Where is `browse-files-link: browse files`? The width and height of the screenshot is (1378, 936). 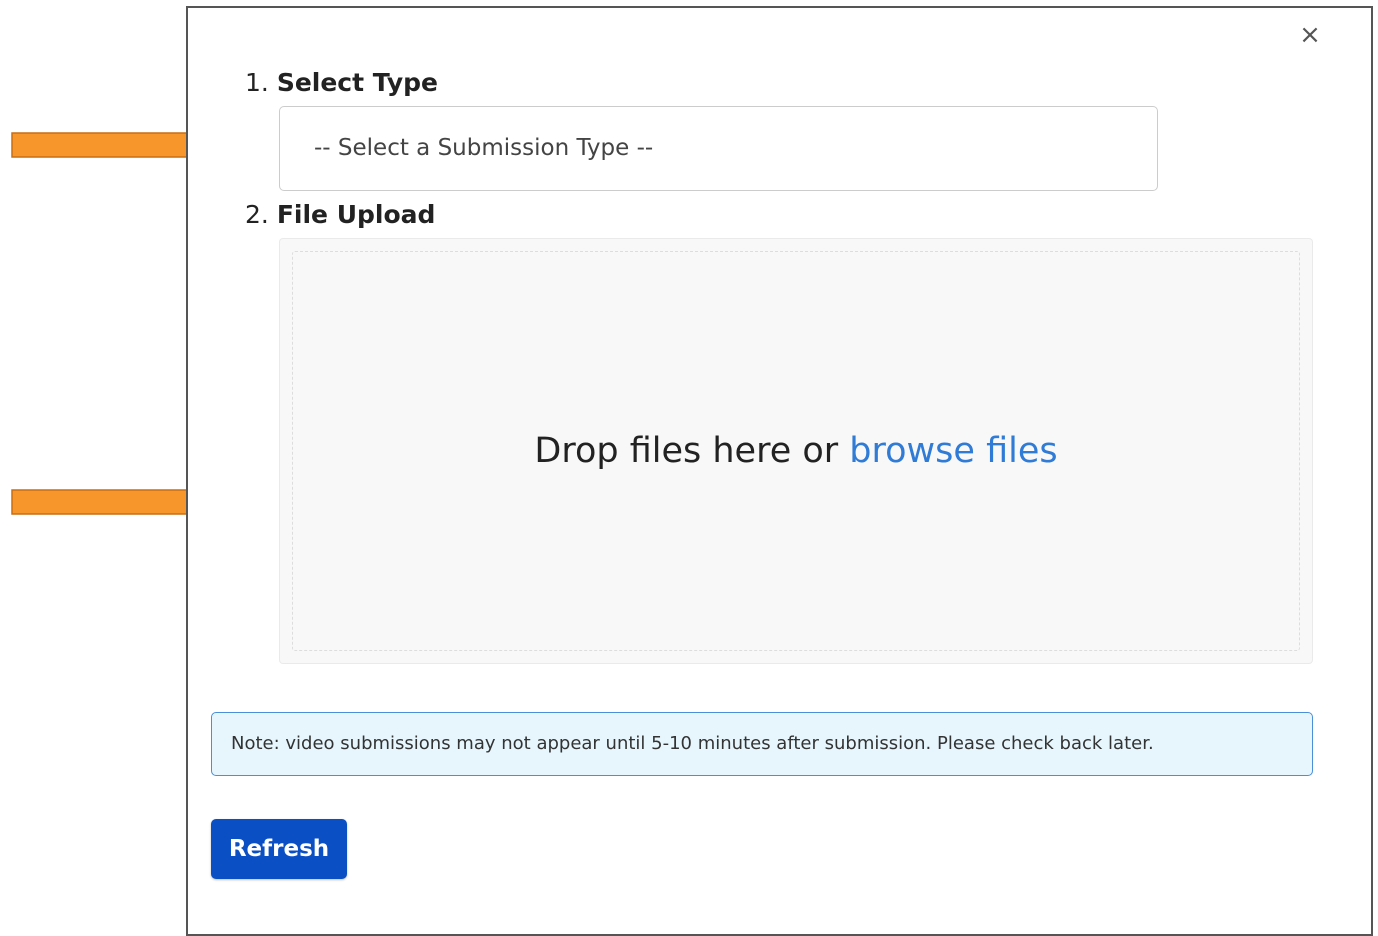 browse-files-link: browse files is located at coordinates (953, 451).